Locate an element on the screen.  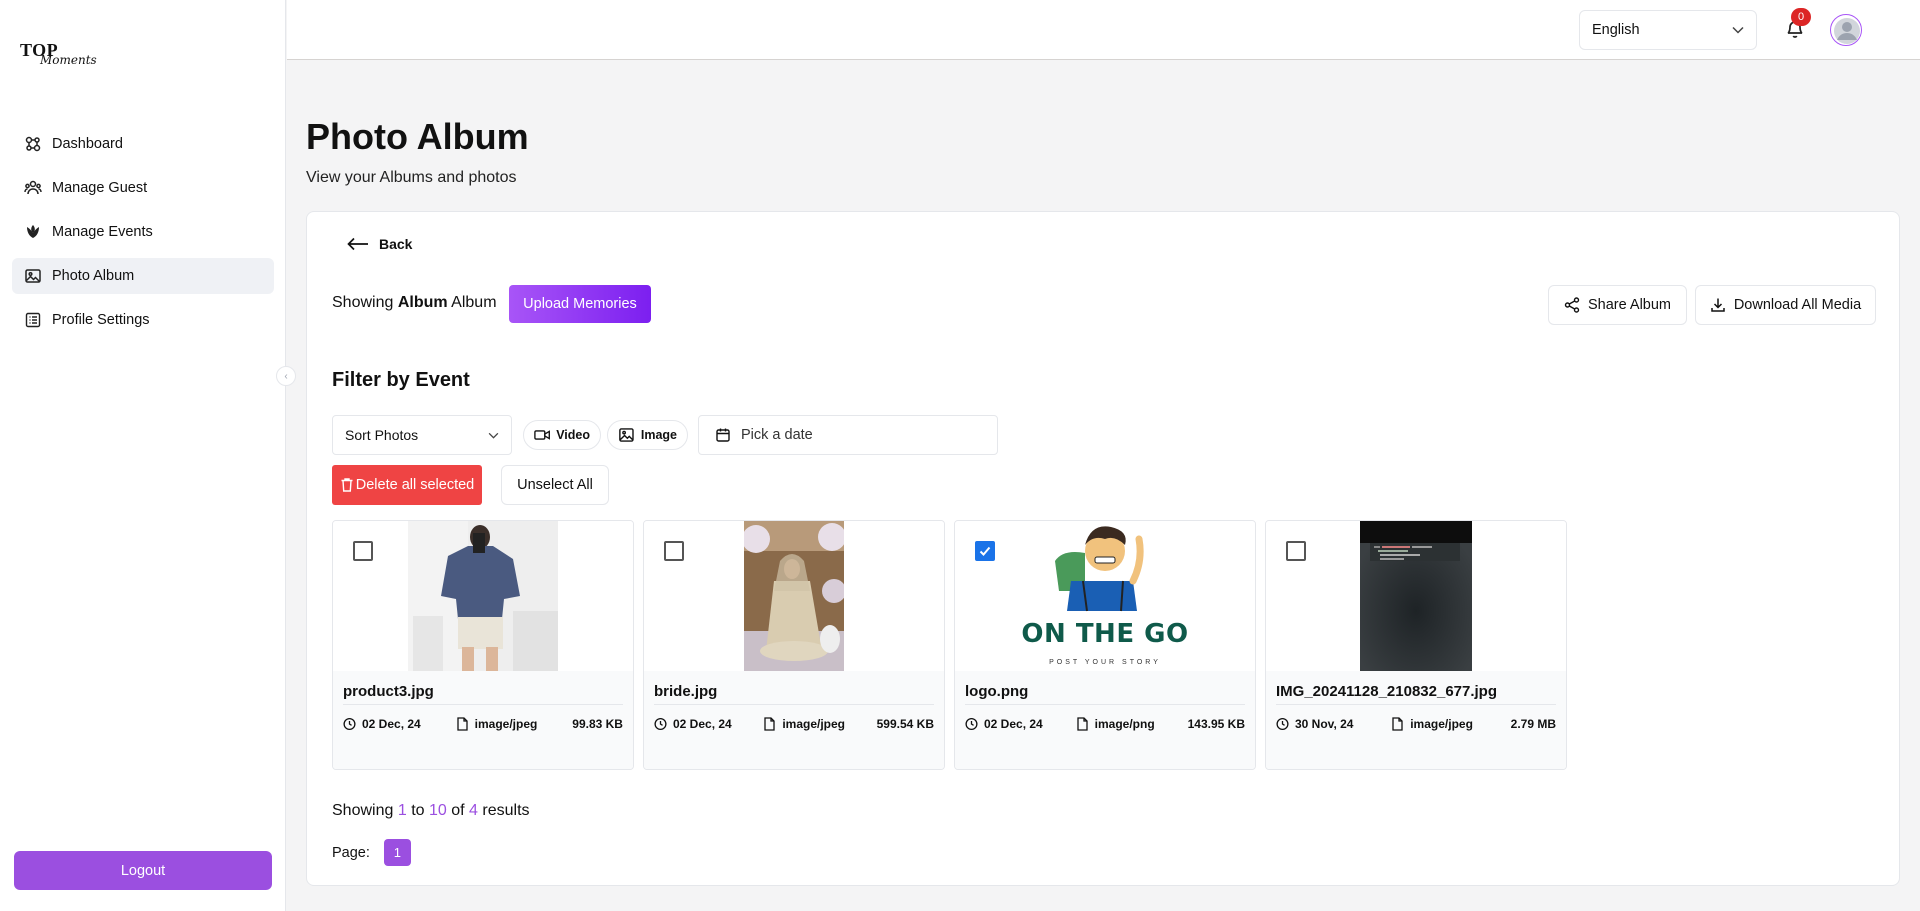
sort-photos-select: Sort Photos is located at coordinates (422, 435).